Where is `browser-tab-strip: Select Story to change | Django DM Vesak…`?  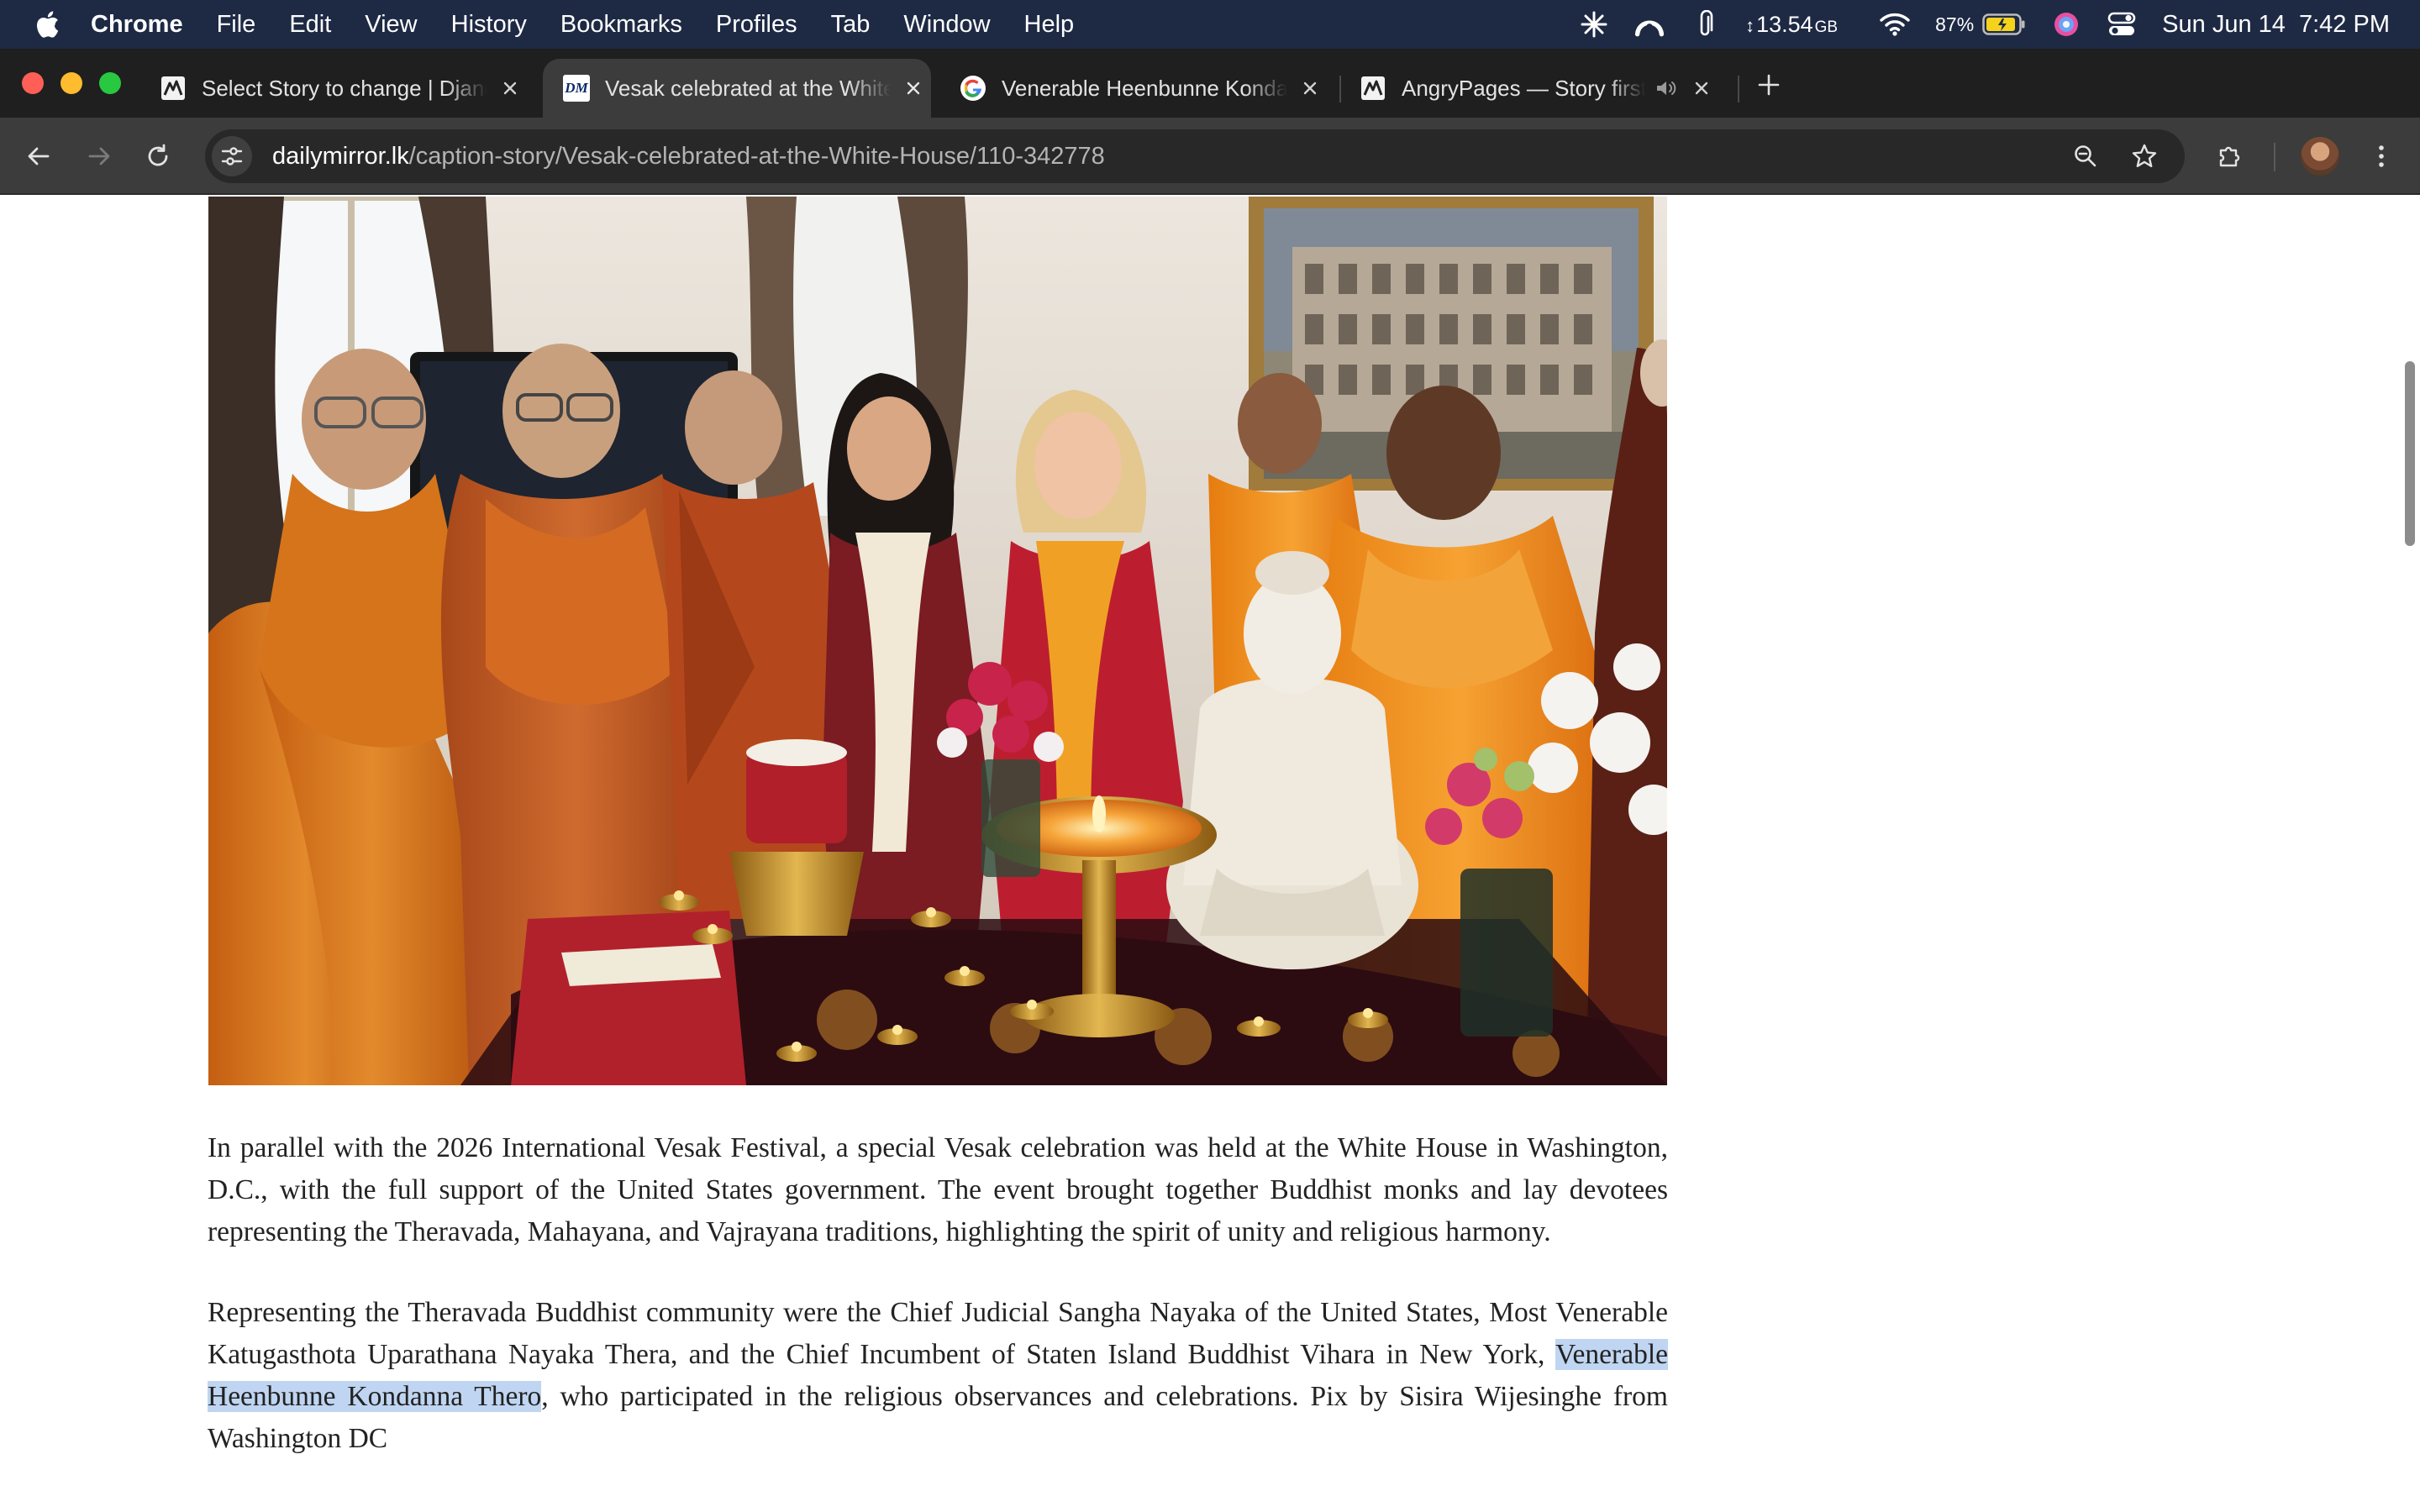
browser-tab-strip: Select Story to change | Django DM Vesak… is located at coordinates (1210, 83).